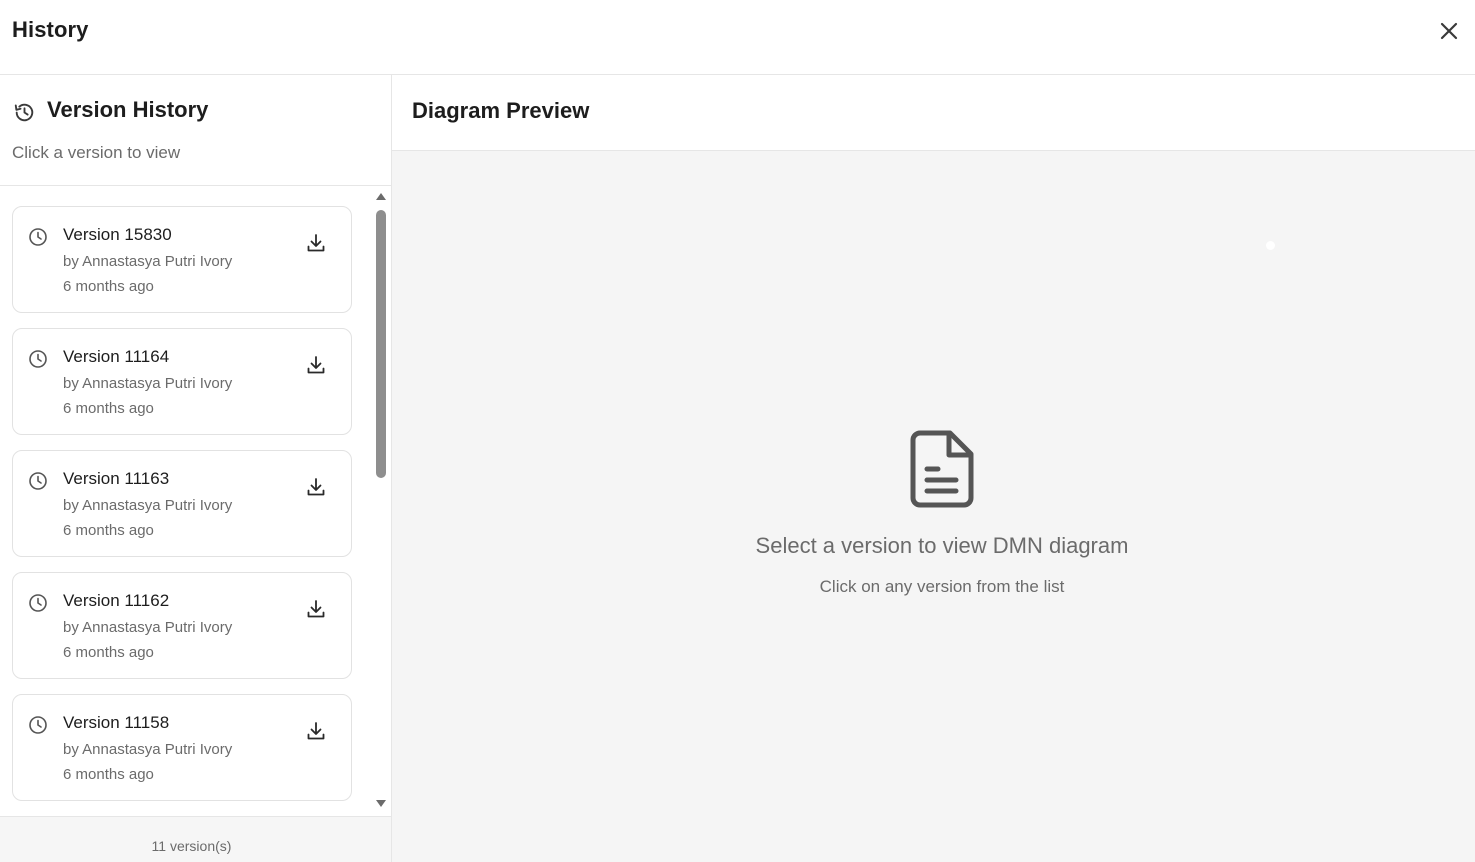  Describe the element at coordinates (381, 344) in the screenshot. I see `scrollbar-thumb` at that location.